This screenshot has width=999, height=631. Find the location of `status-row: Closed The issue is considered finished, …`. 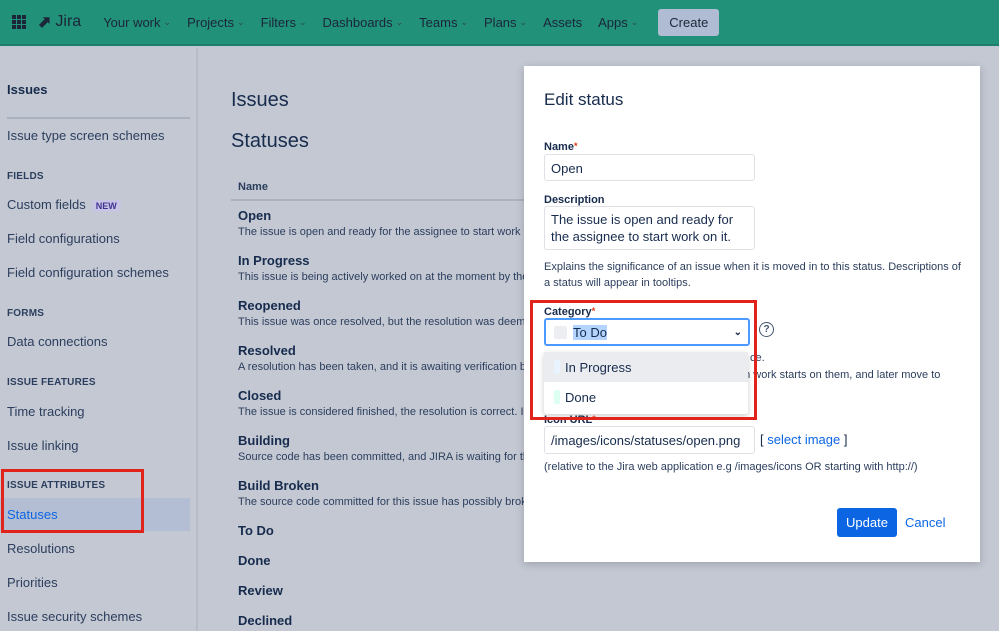

status-row: Closed The issue is considered finished, … is located at coordinates (381, 403).